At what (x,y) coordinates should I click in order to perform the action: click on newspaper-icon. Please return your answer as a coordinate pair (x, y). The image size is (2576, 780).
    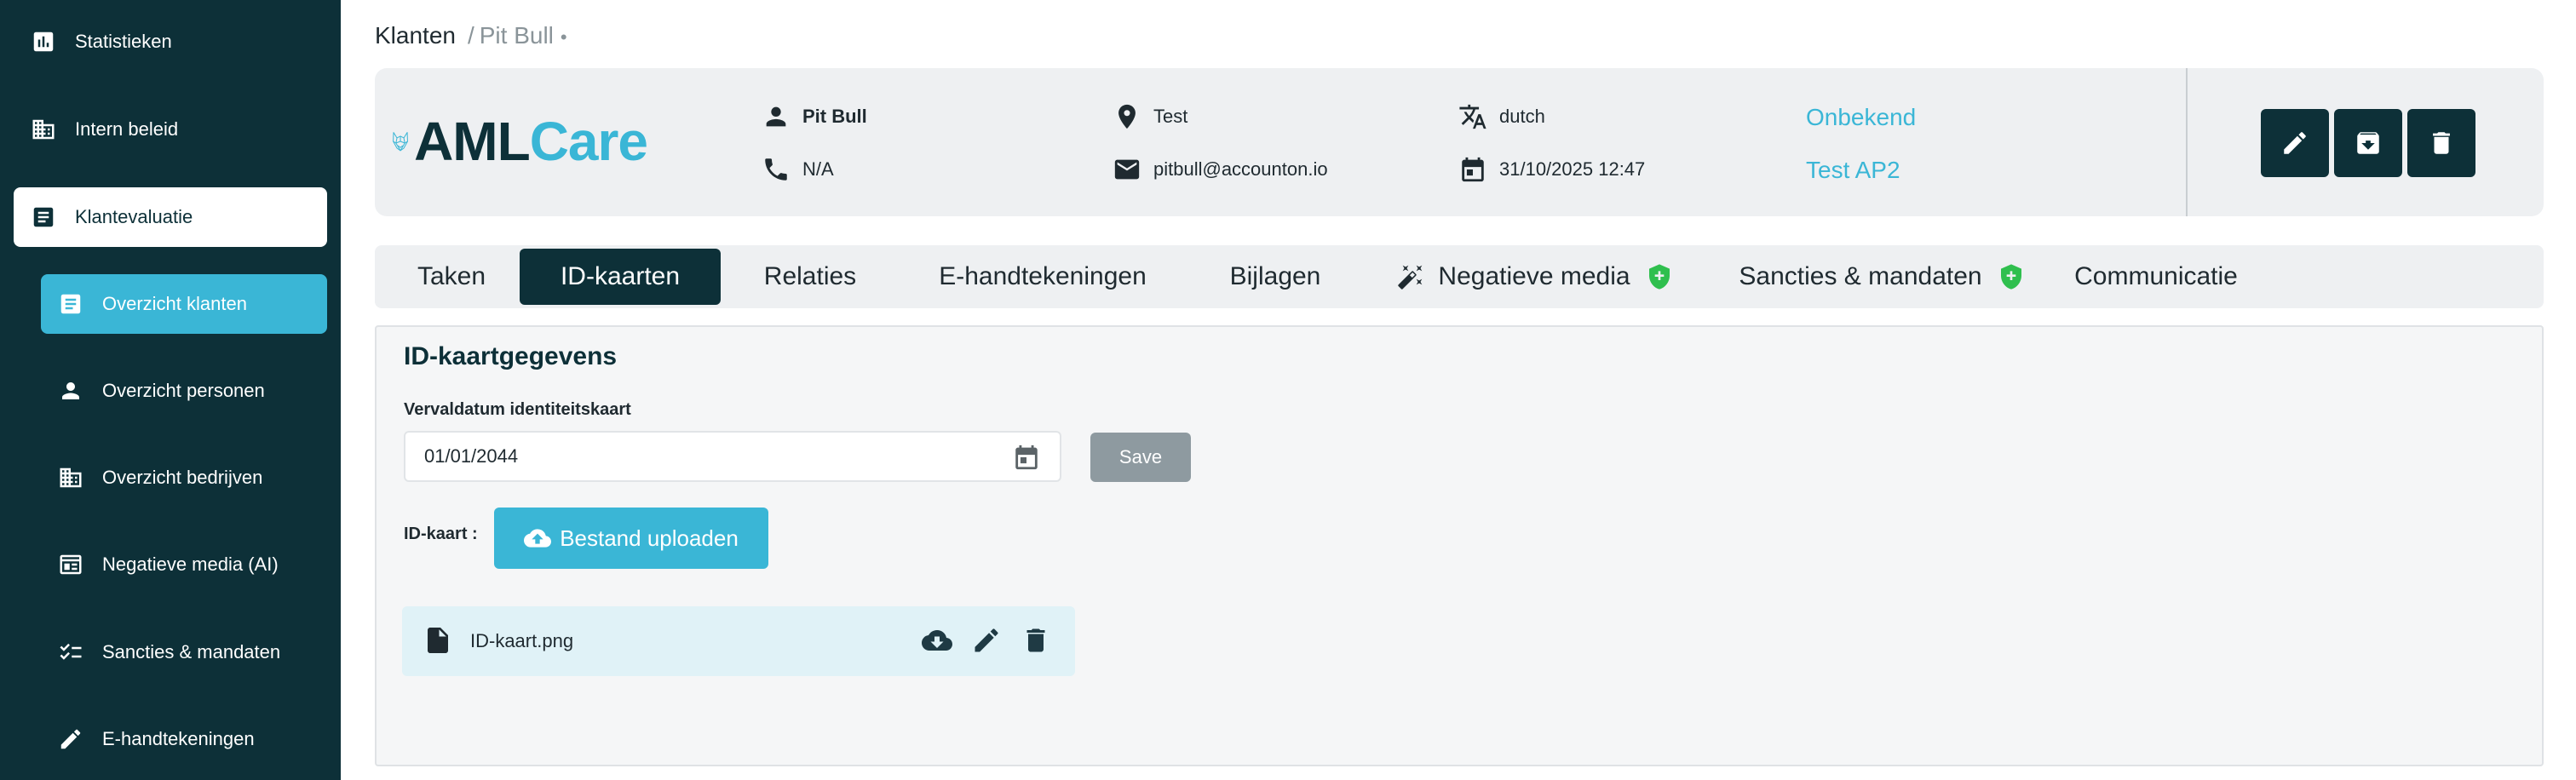
    Looking at the image, I should click on (71, 564).